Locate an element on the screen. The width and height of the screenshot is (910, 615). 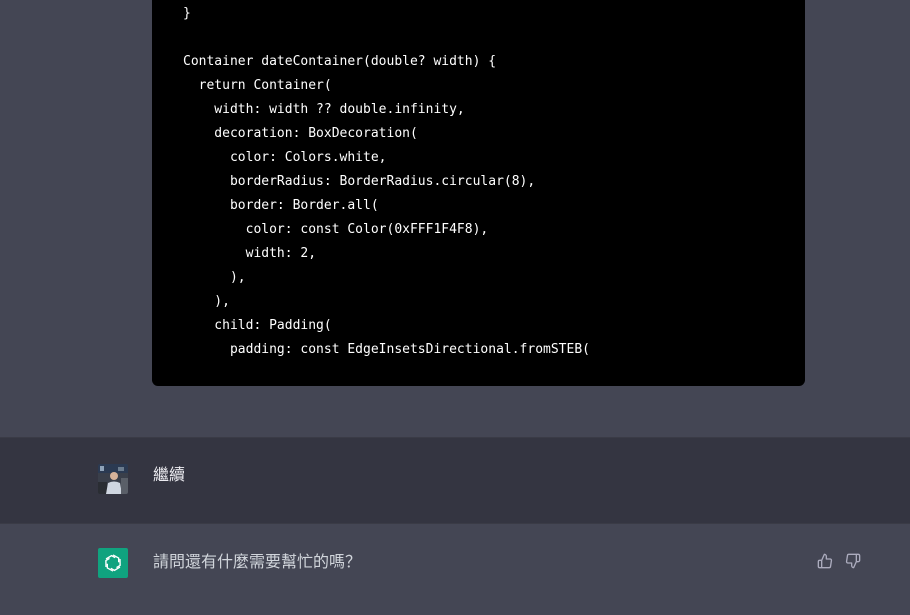
thumbs-up-icon is located at coordinates (825, 561).